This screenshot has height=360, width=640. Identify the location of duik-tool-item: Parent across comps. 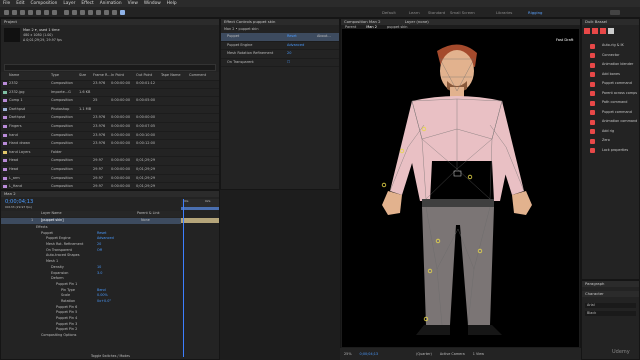
(610, 94).